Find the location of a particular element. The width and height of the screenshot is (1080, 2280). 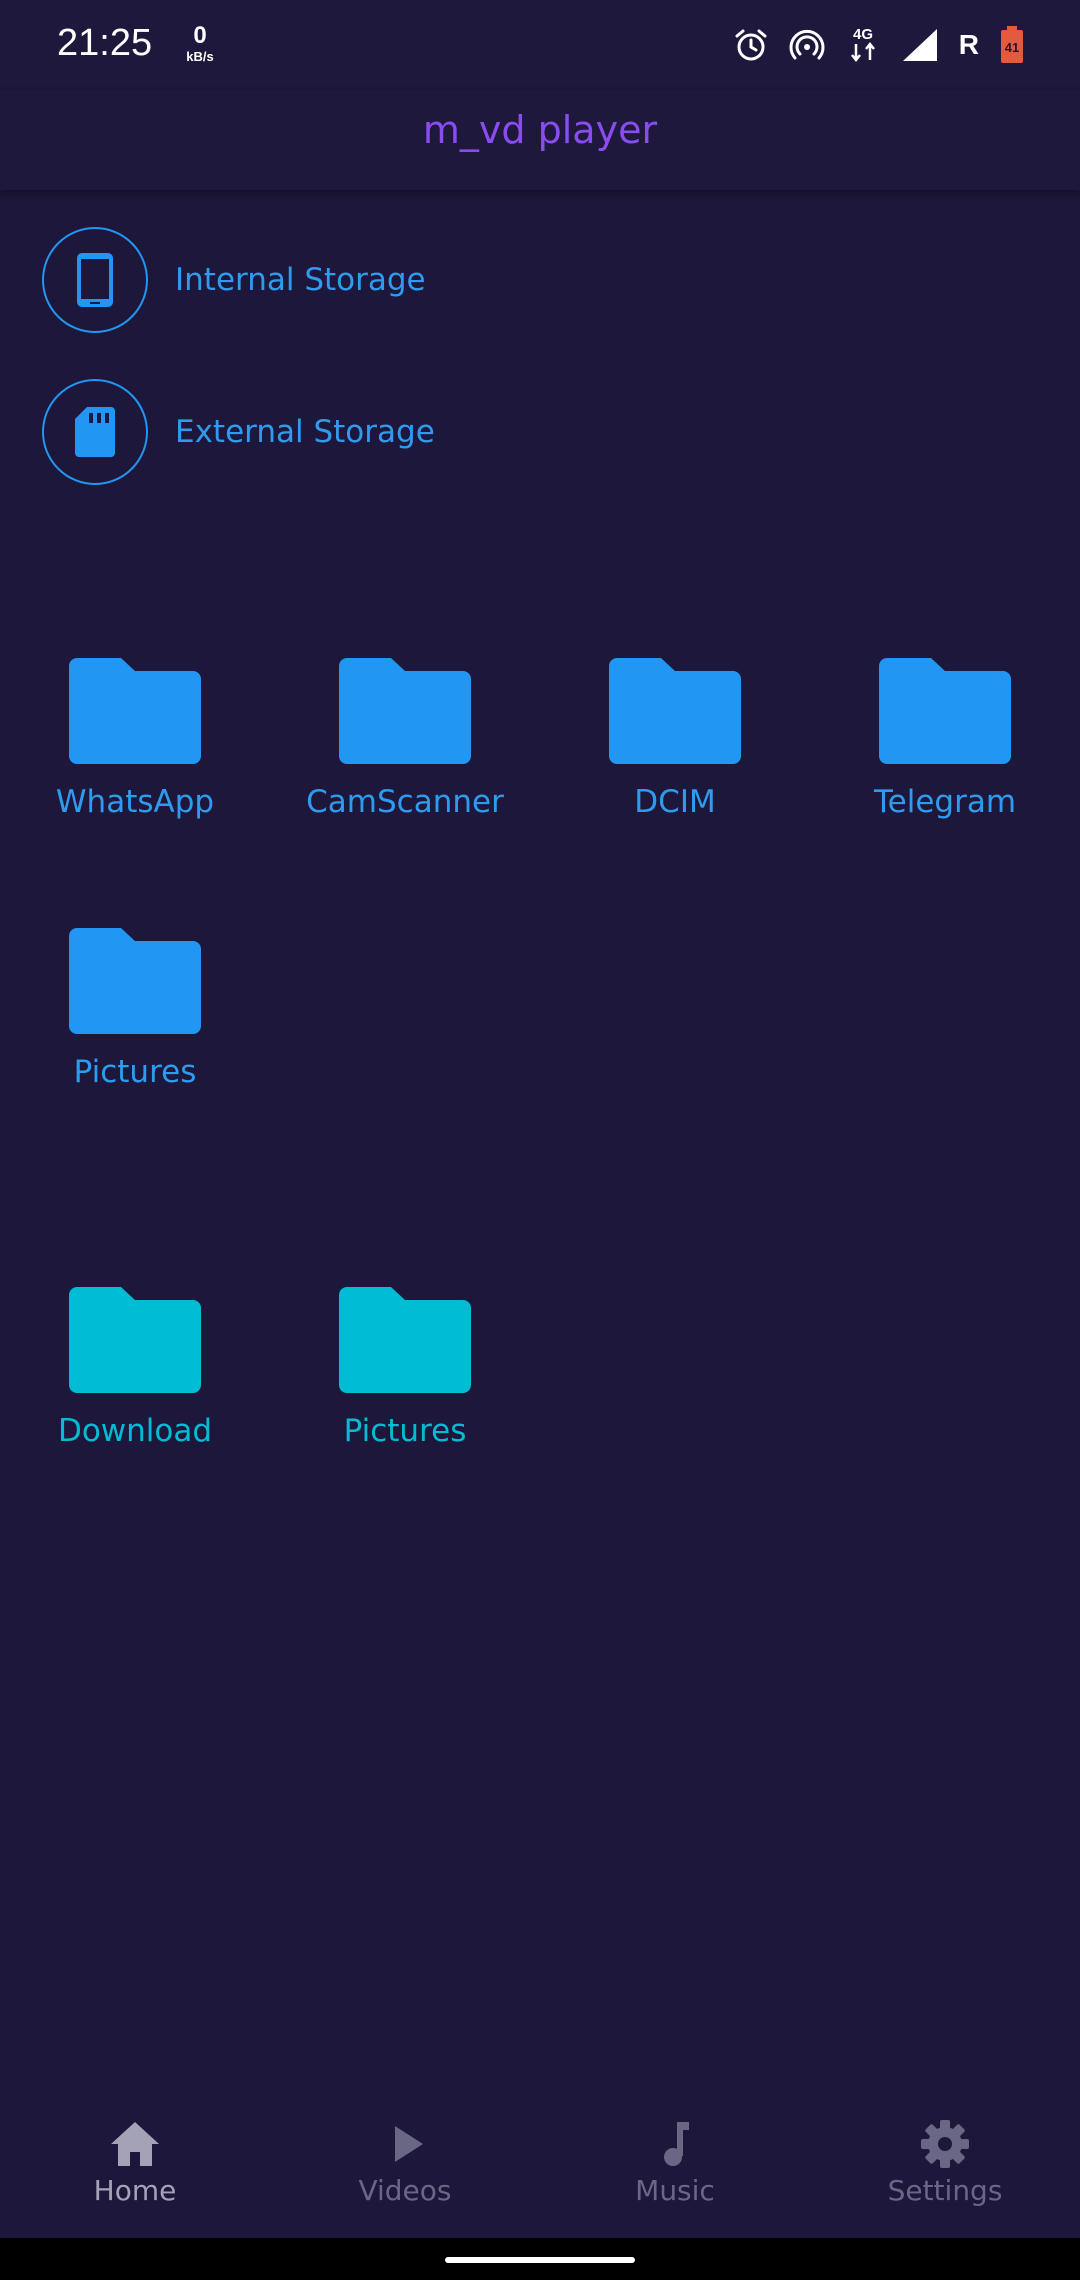

folder-label: WhatsApp is located at coordinates (135, 802).